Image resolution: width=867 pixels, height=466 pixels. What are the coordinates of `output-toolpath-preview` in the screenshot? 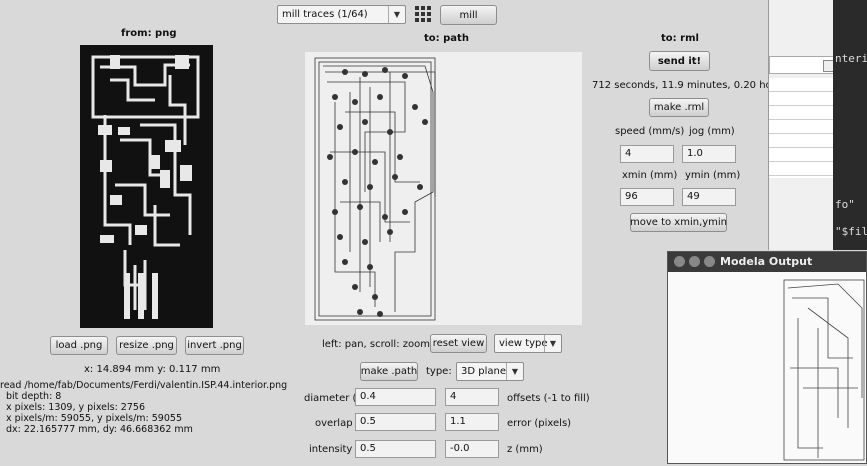 It's located at (822, 370).